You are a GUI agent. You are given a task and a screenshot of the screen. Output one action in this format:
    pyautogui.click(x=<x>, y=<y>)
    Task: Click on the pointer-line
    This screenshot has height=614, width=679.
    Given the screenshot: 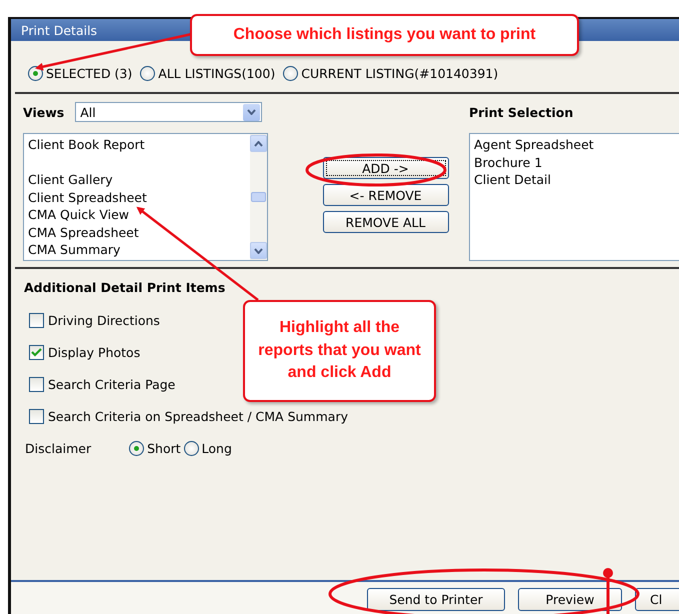 What is the action you would take?
    pyautogui.click(x=608, y=591)
    